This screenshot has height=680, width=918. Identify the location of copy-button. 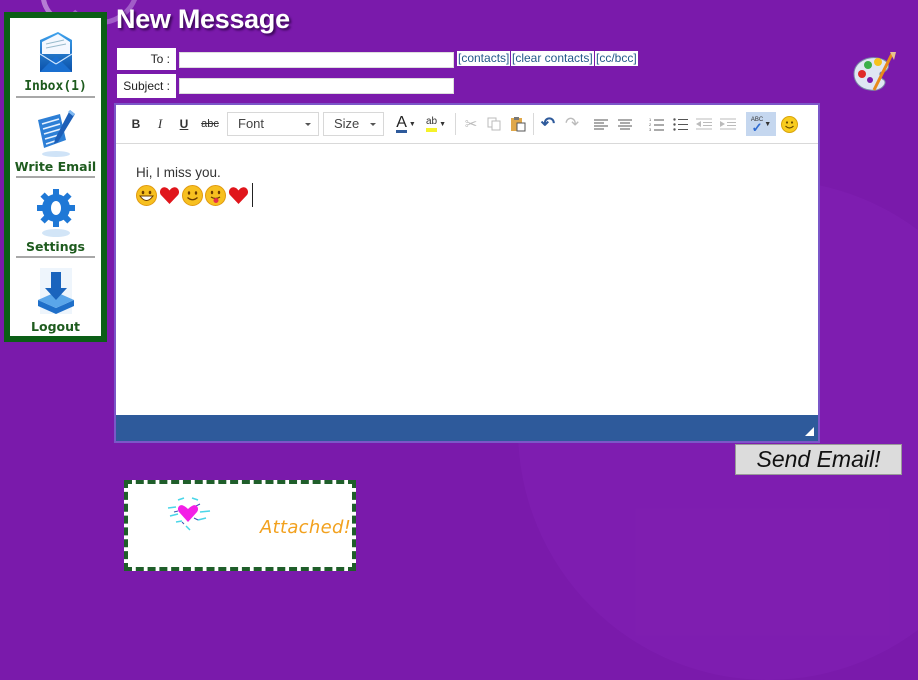
(494, 124).